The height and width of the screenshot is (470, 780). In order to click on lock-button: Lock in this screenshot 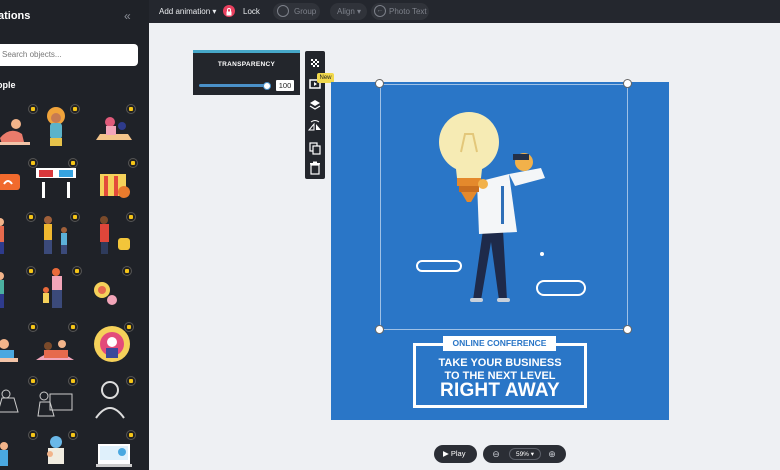, I will do `click(251, 11)`.